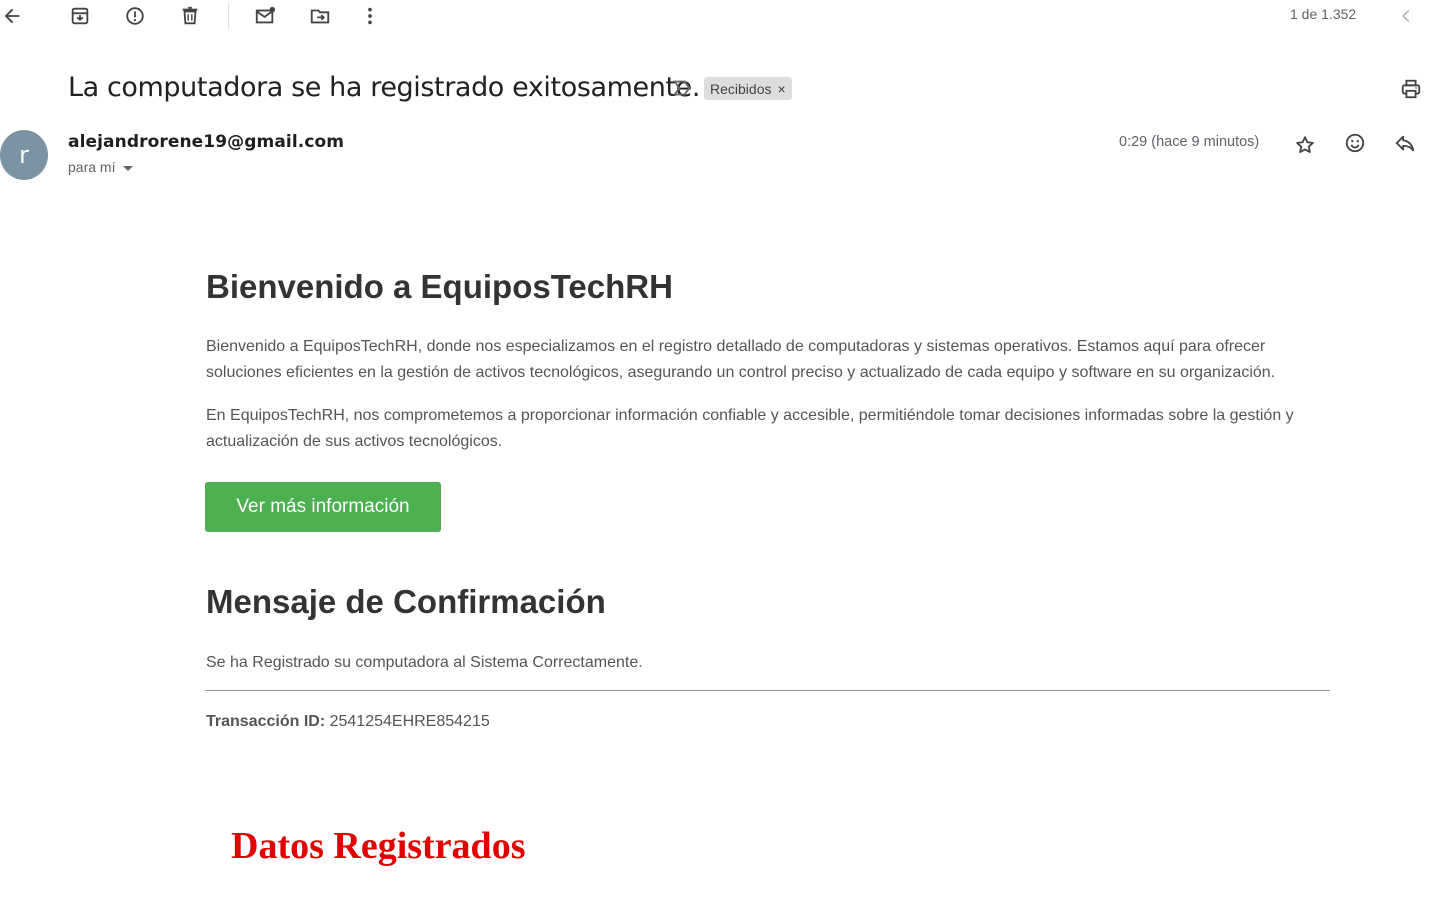 The width and height of the screenshot is (1442, 917). Describe the element at coordinates (323, 507) in the screenshot. I see `more-info-button: Ver más información` at that location.